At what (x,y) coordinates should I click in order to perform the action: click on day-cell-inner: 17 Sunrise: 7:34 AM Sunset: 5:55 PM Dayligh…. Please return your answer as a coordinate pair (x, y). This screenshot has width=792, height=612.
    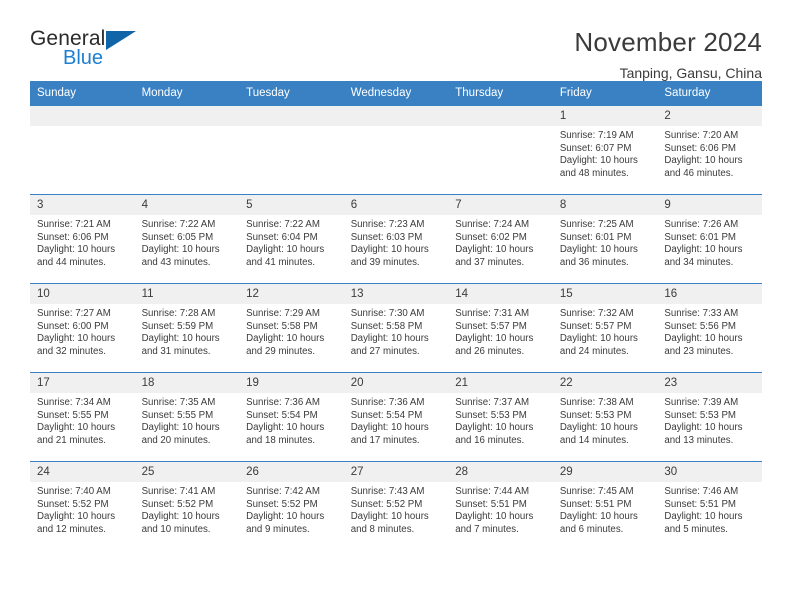
    Looking at the image, I should click on (82, 417).